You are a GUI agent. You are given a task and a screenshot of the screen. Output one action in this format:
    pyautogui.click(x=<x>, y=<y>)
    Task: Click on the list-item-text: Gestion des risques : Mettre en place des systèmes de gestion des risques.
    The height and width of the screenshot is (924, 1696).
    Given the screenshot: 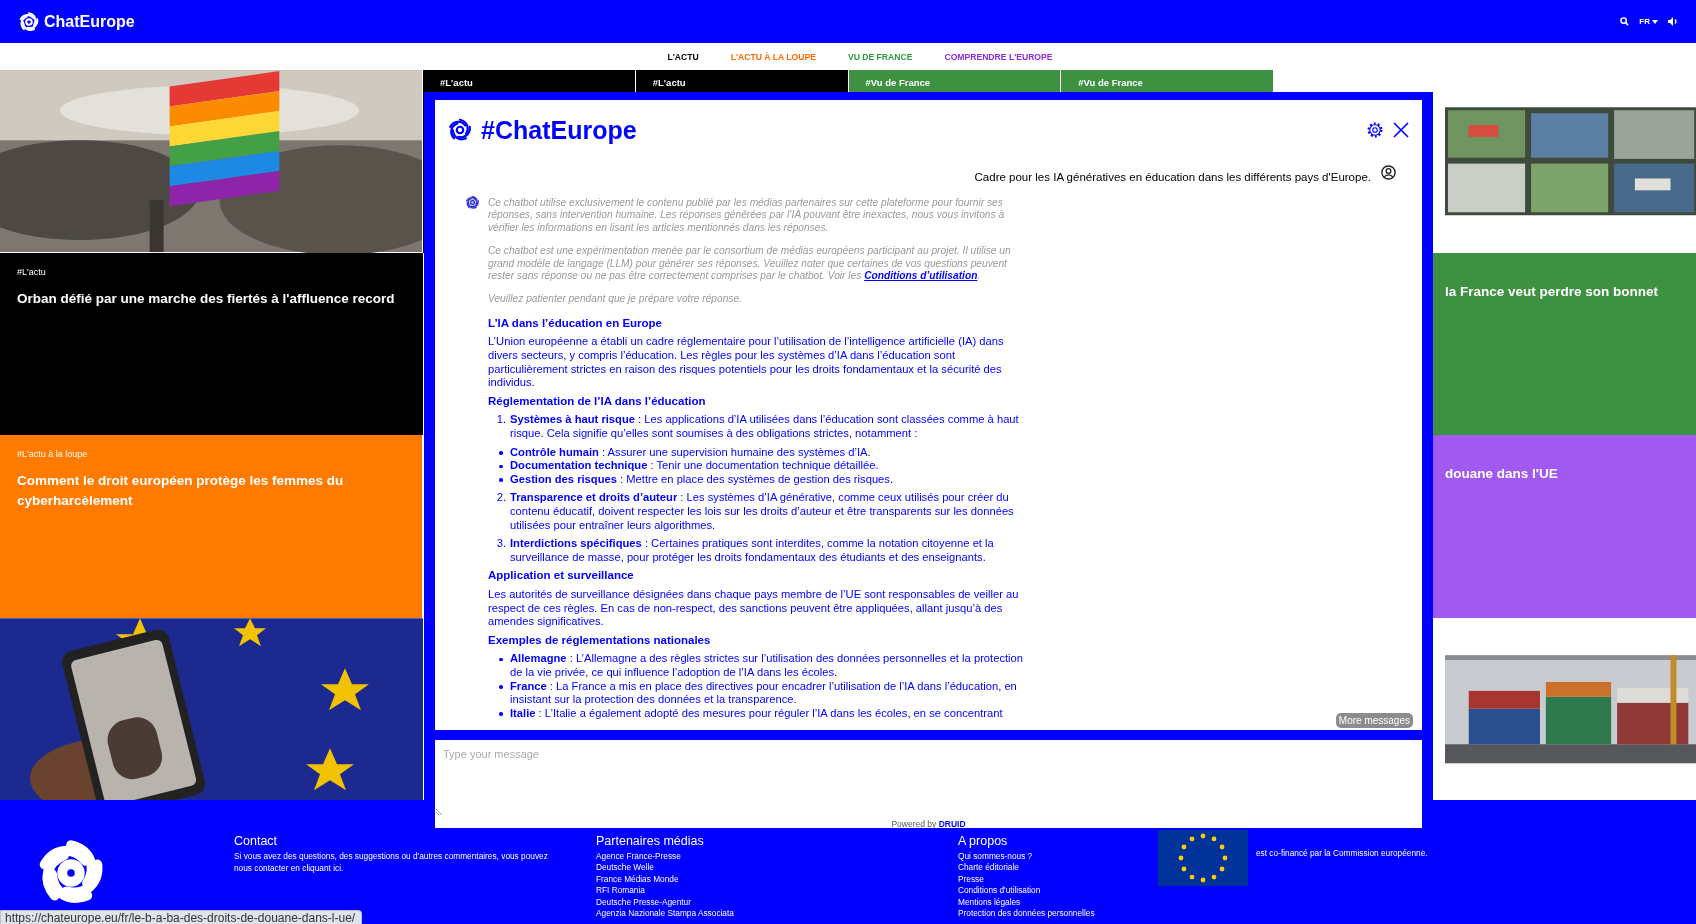 What is the action you would take?
    pyautogui.click(x=702, y=479)
    